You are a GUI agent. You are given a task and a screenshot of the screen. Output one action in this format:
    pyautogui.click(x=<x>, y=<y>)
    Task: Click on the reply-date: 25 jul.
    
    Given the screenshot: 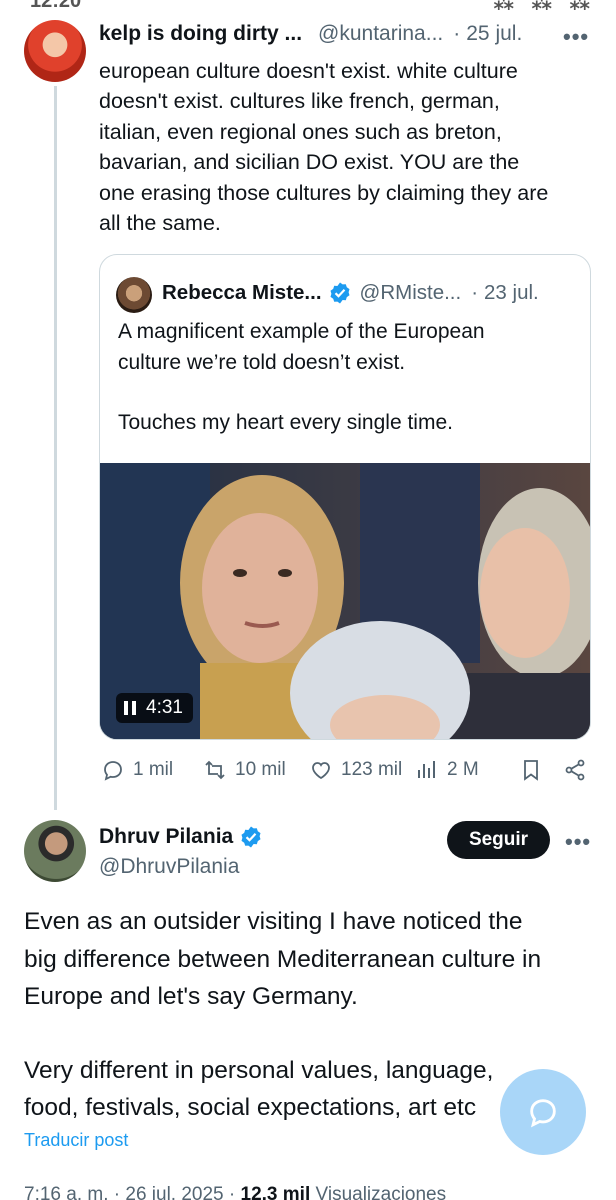 What is the action you would take?
    pyautogui.click(x=494, y=34)
    